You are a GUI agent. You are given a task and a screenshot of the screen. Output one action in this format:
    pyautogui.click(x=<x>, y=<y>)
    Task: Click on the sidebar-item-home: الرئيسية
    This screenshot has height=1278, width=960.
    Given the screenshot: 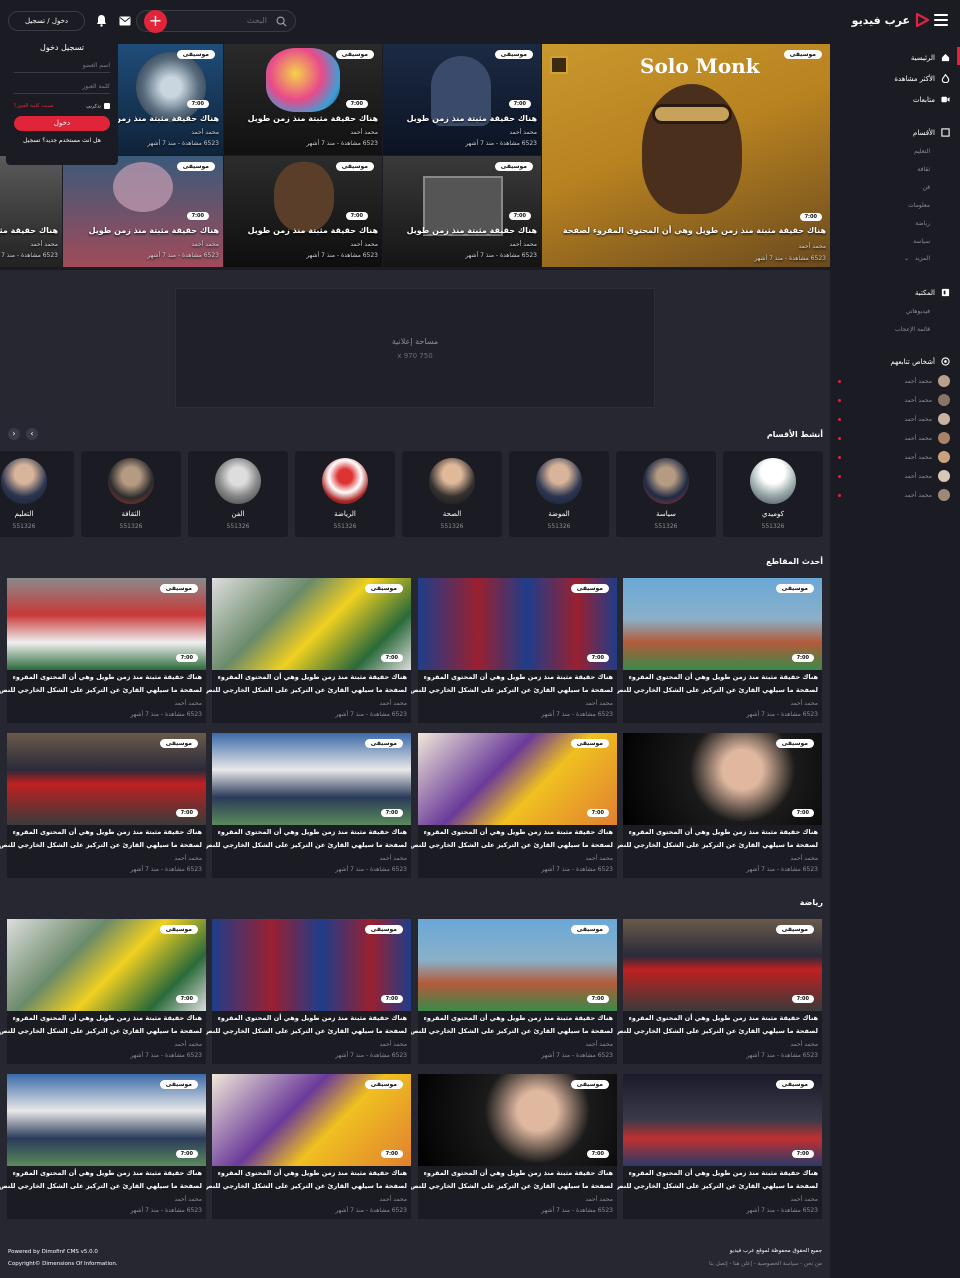 What is the action you would take?
    pyautogui.click(x=930, y=57)
    